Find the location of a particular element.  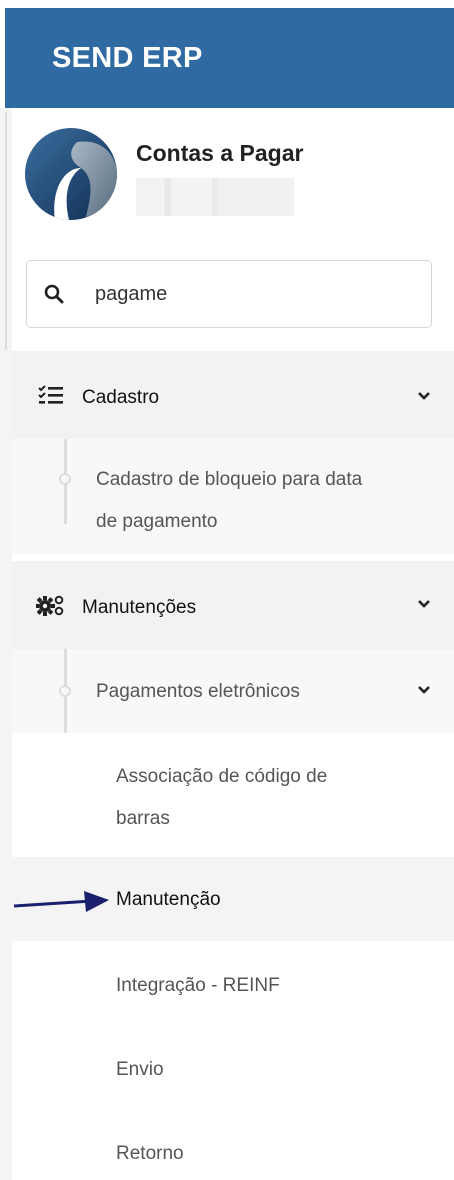

user-name: Contas a Pagar is located at coordinates (220, 153).